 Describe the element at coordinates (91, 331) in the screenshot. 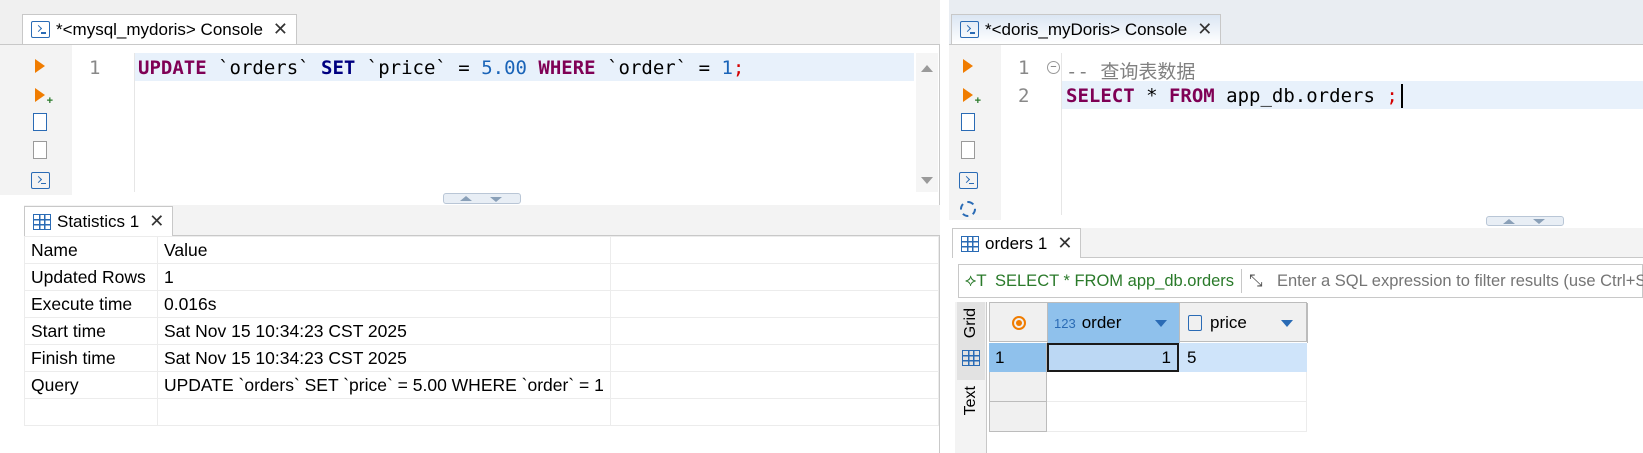

I see `stat-name: Start time` at that location.